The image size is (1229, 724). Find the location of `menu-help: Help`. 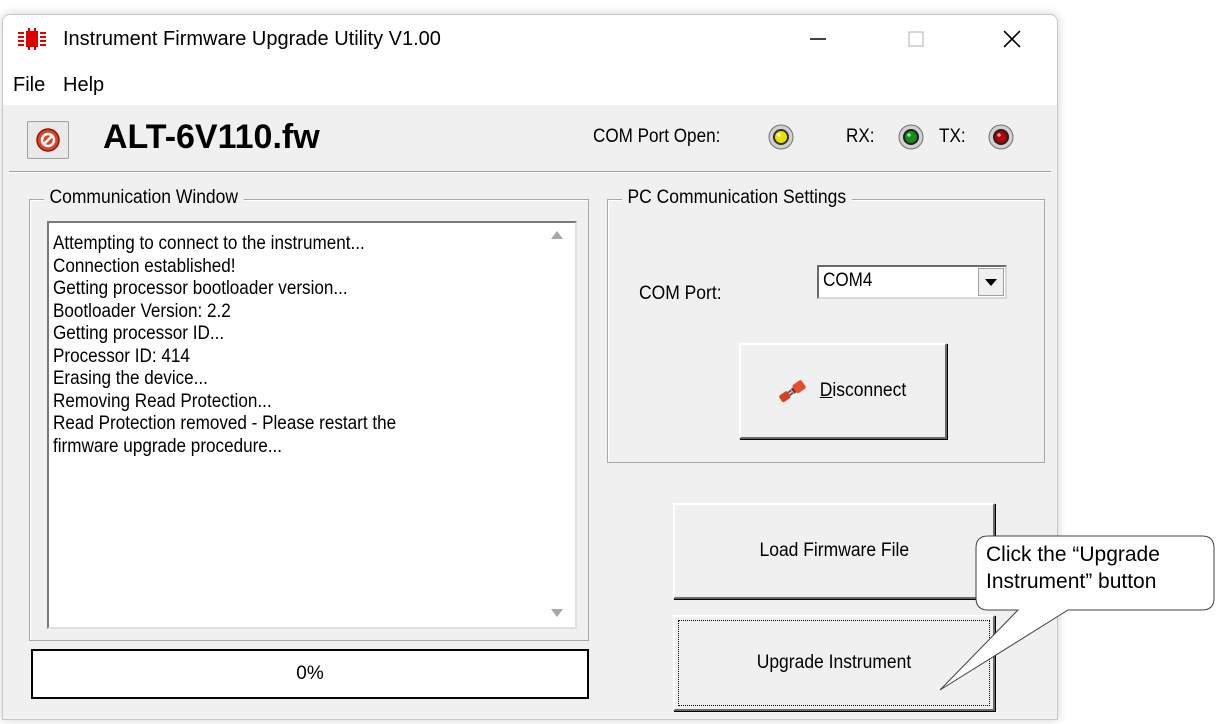

menu-help: Help is located at coordinates (83, 85).